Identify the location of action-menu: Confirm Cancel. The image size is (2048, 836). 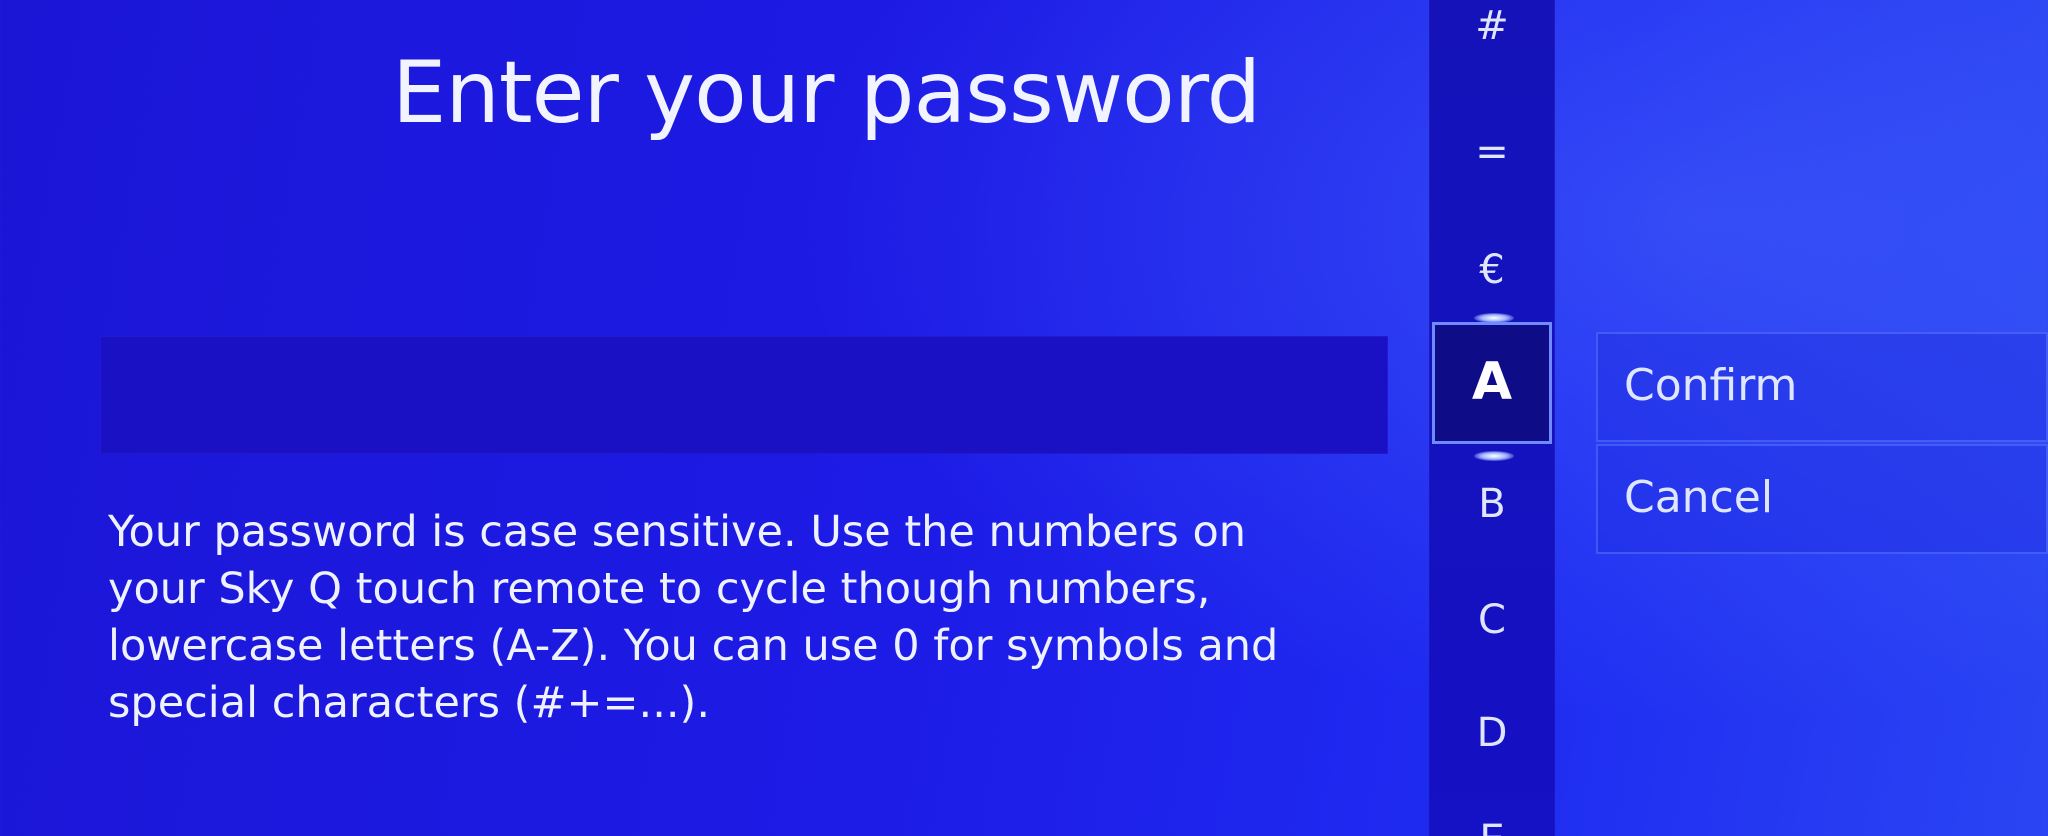
(1822, 444).